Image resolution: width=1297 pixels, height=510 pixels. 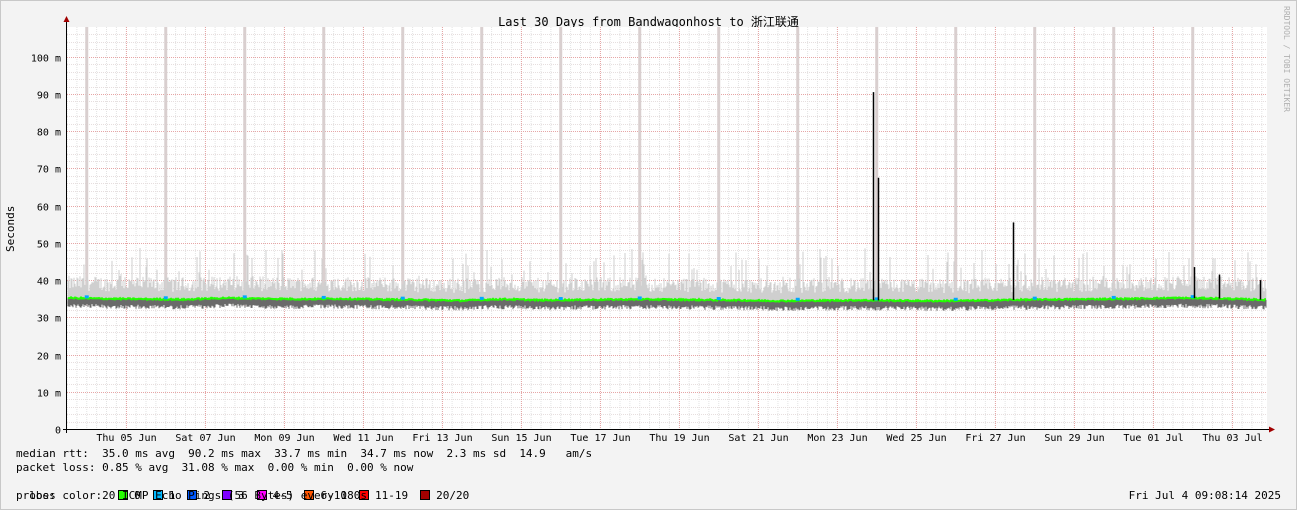 What do you see at coordinates (995, 438) in the screenshot?
I see `x-tick-label: Fri 27 Jun` at bounding box center [995, 438].